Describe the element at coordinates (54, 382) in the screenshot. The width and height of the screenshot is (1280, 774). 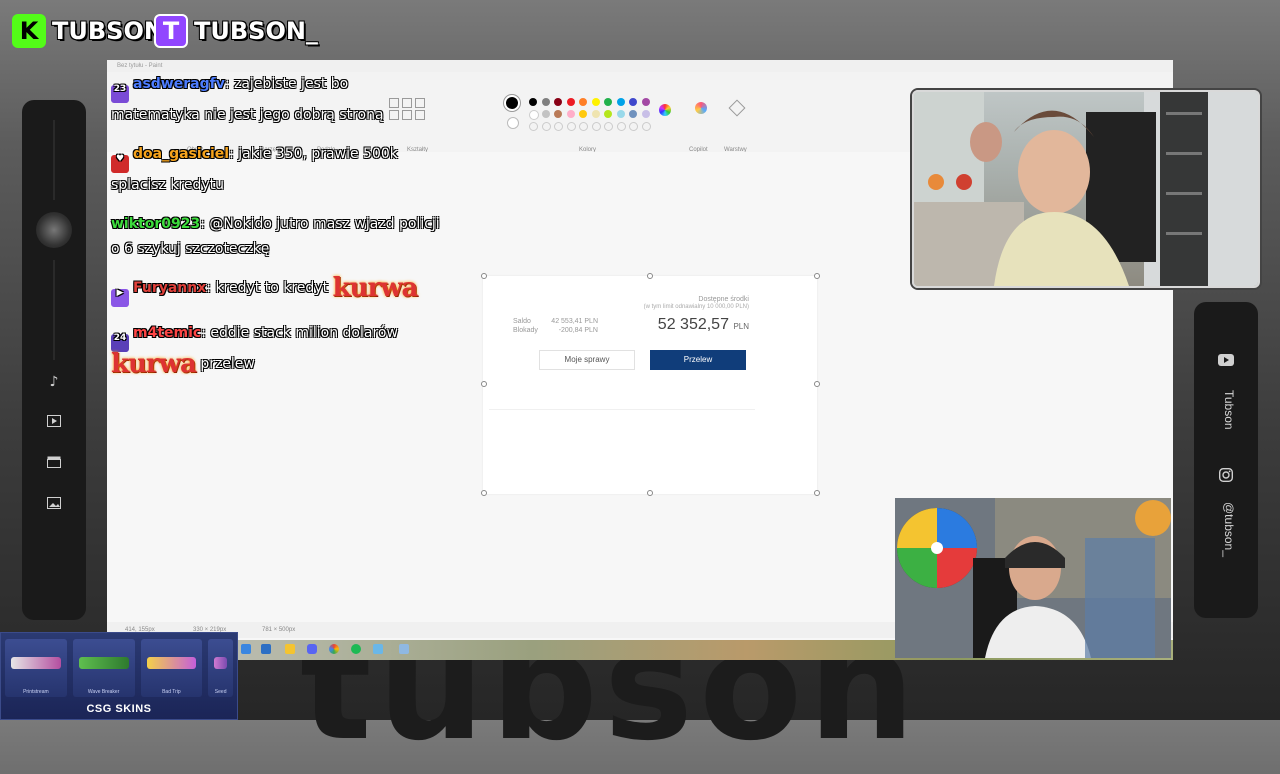
I see `music-note-icon: ♪` at that location.